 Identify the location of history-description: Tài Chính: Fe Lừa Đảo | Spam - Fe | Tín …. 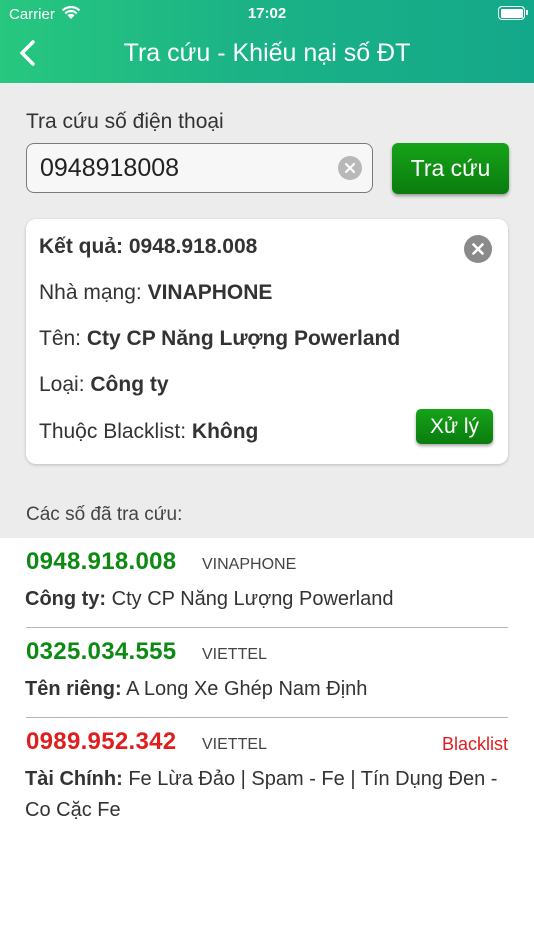
(266, 799).